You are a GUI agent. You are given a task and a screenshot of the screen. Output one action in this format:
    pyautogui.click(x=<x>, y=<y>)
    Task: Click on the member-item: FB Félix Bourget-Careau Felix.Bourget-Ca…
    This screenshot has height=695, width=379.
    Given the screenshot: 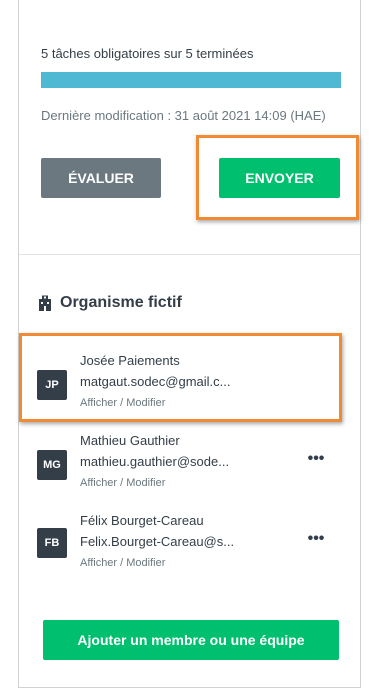 What is the action you would take?
    pyautogui.click(x=187, y=548)
    